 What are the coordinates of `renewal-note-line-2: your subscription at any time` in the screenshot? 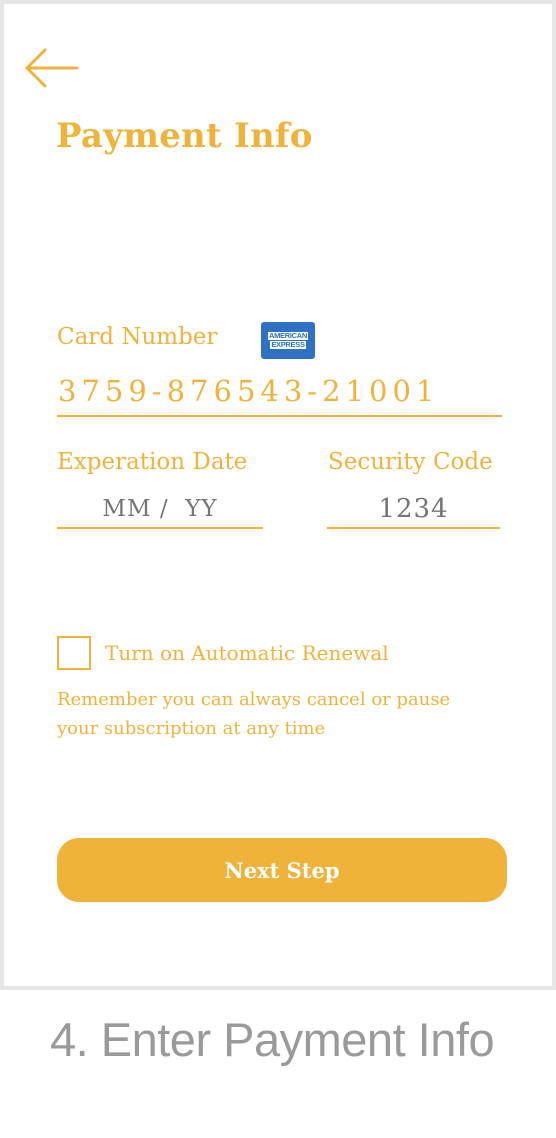 It's located at (191, 728).